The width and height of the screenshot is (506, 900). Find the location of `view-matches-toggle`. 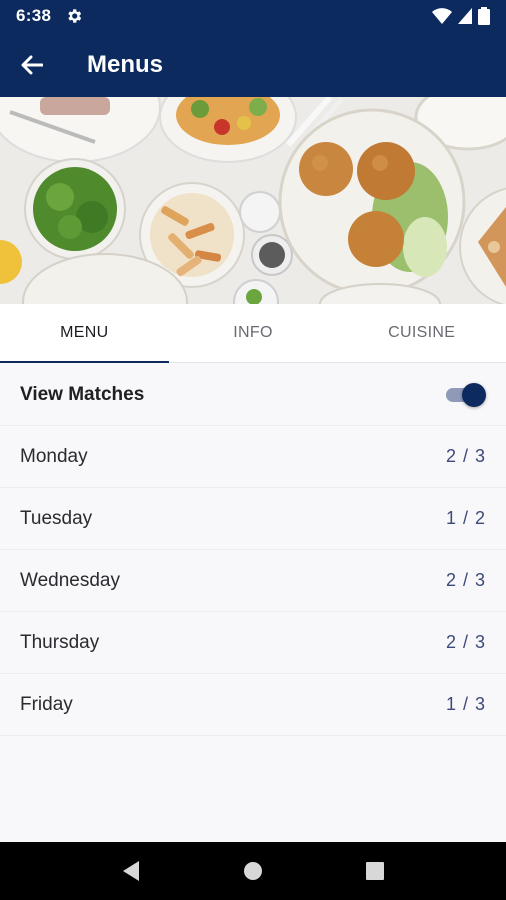

view-matches-toggle is located at coordinates (466, 395).